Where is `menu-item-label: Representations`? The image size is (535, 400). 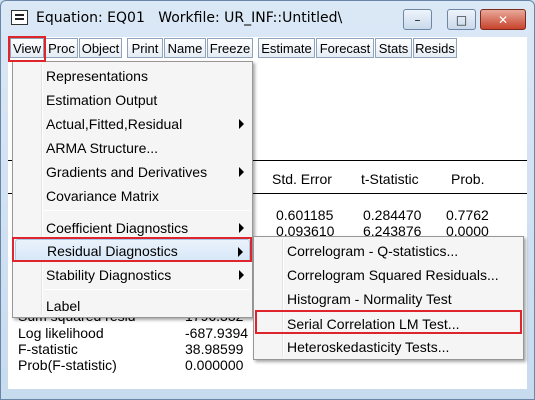
menu-item-label: Representations is located at coordinates (97, 75).